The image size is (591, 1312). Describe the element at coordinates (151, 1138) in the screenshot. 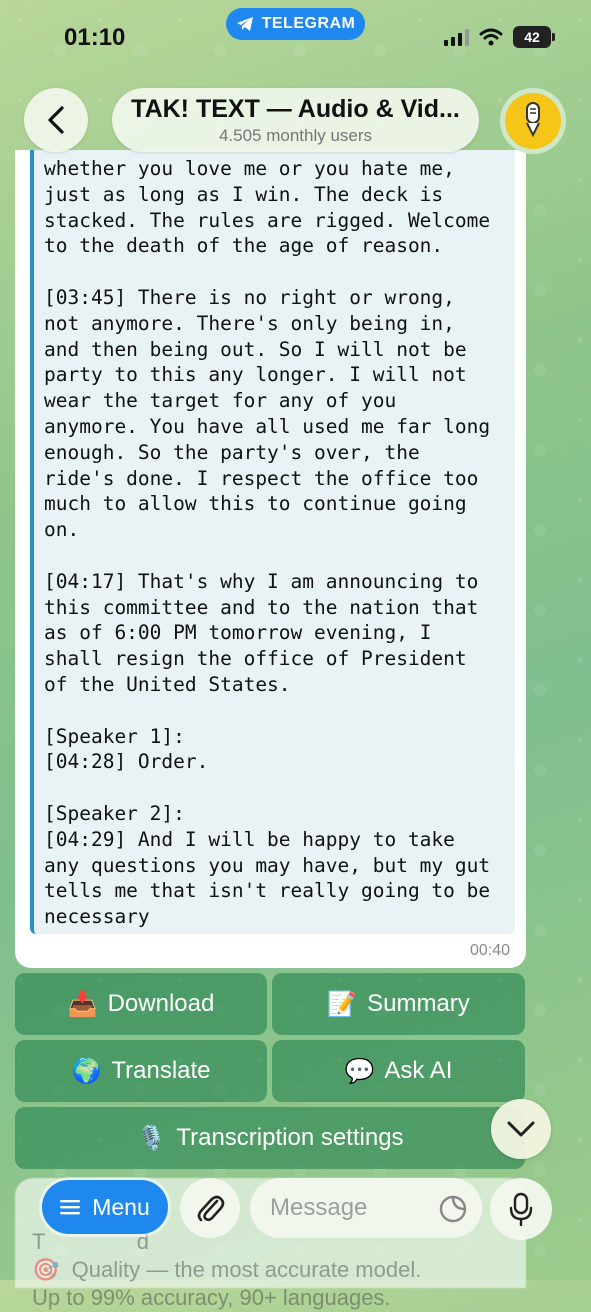

I see `studio-microphone-icon: 🎙️` at that location.